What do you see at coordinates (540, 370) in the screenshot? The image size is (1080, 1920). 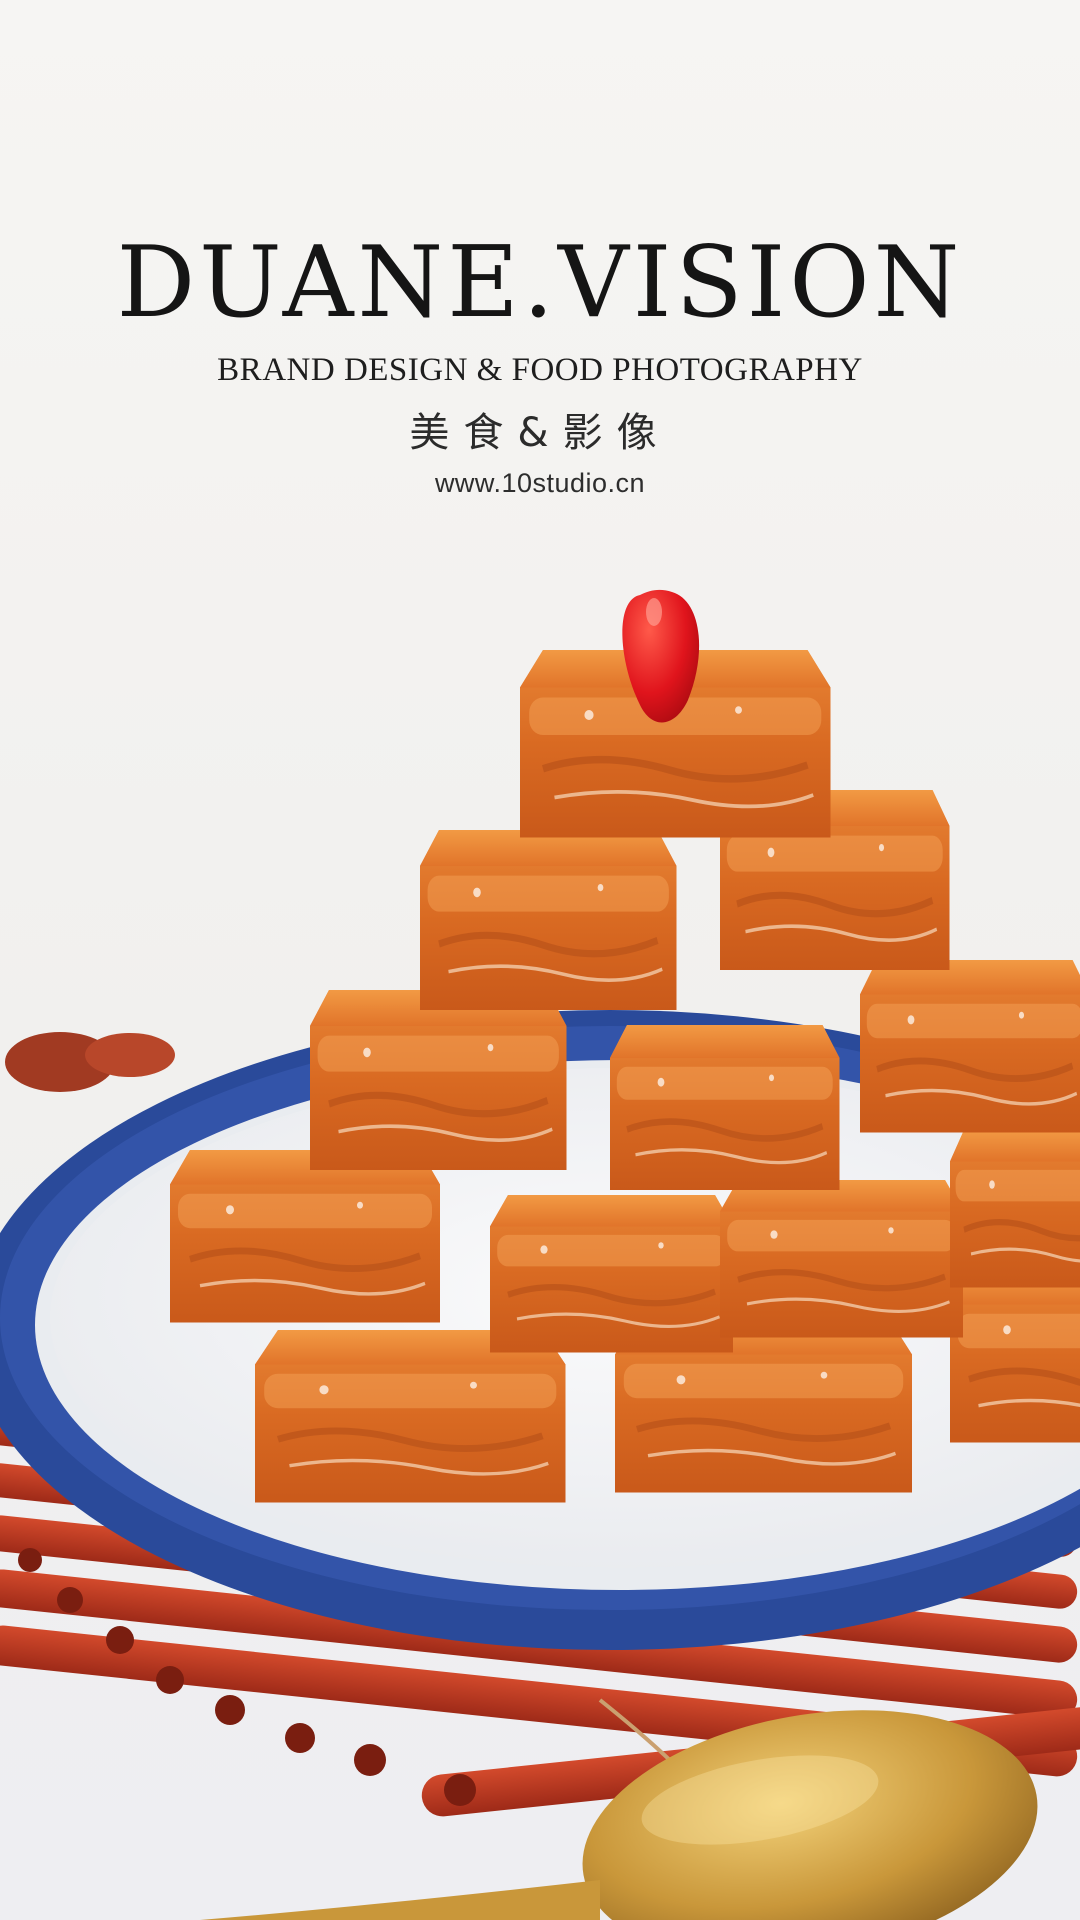 I see `brand-subtitle: BRAND DESIGN & FOOD PHOTOGRAPHY` at bounding box center [540, 370].